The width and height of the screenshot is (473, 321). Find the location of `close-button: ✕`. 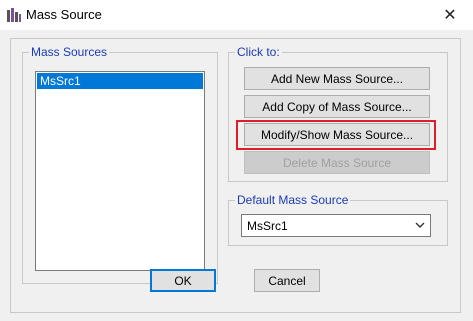

close-button: ✕ is located at coordinates (450, 15).